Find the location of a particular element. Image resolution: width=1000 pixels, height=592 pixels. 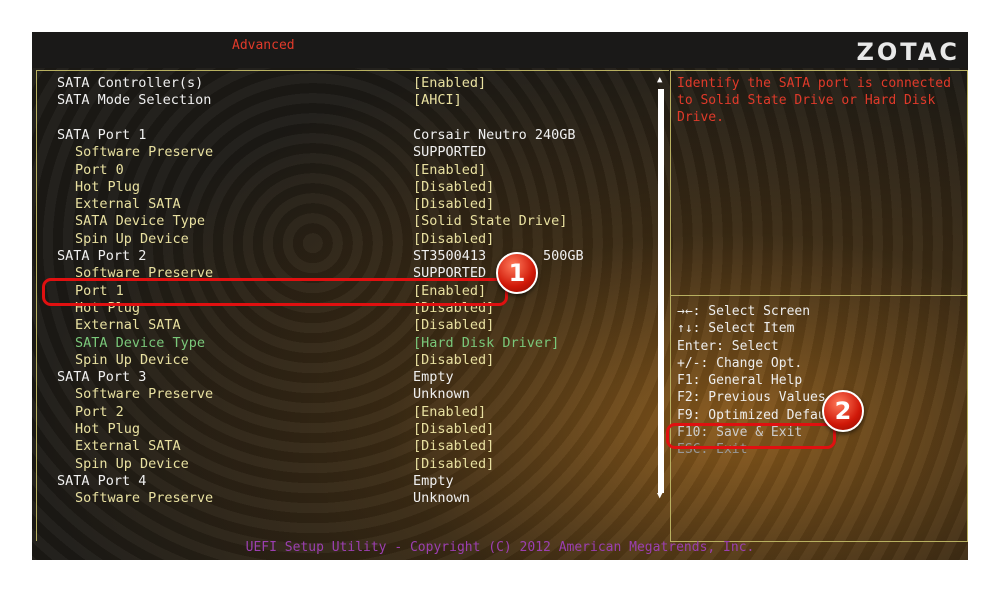

highlight-f10 is located at coordinates (751, 436).